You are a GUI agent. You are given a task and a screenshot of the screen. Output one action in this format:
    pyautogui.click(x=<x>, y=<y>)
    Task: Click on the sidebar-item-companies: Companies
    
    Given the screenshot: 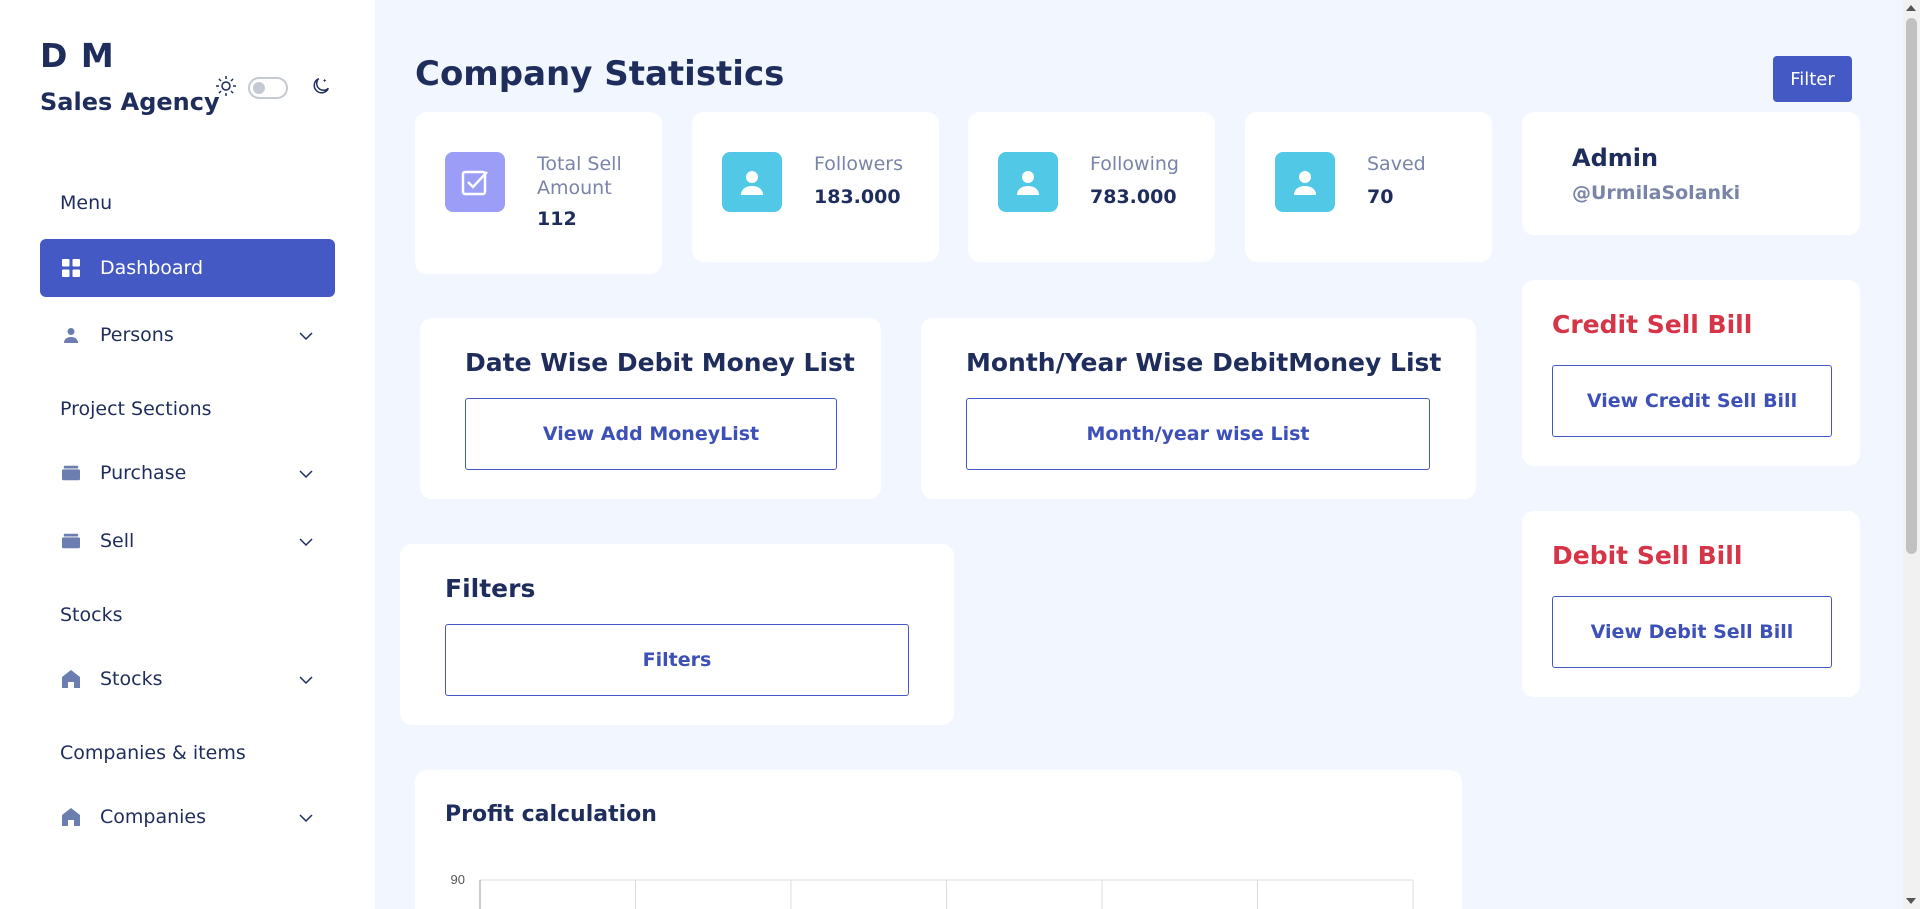 What is the action you would take?
    pyautogui.click(x=187, y=817)
    